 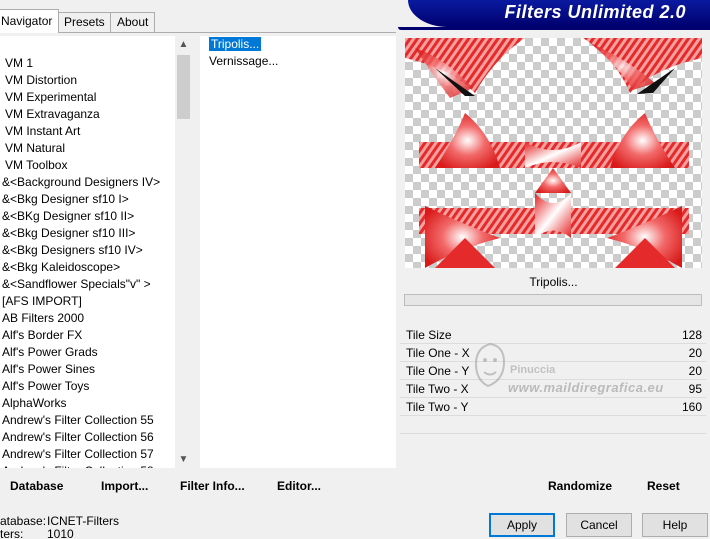 What do you see at coordinates (84, 22) in the screenshot?
I see `tab-presets: Presets` at bounding box center [84, 22].